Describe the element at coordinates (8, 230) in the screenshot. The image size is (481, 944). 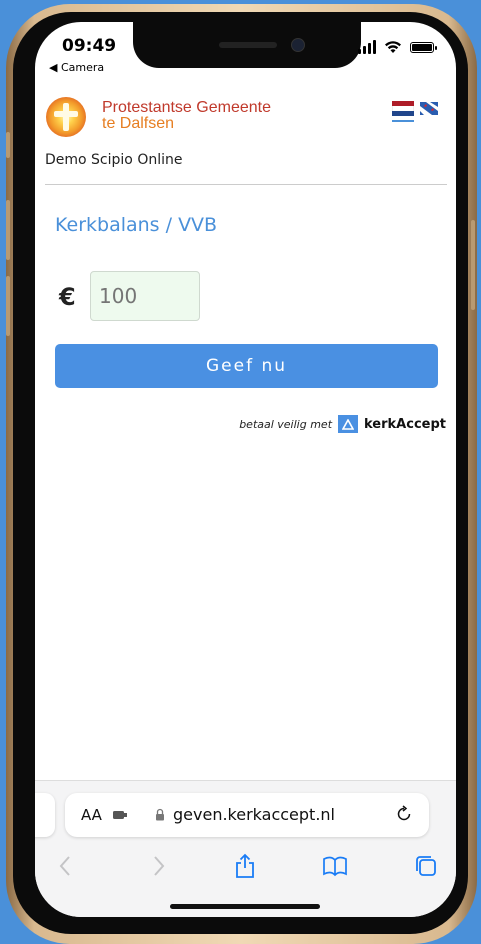
I see `volume-up-button` at that location.